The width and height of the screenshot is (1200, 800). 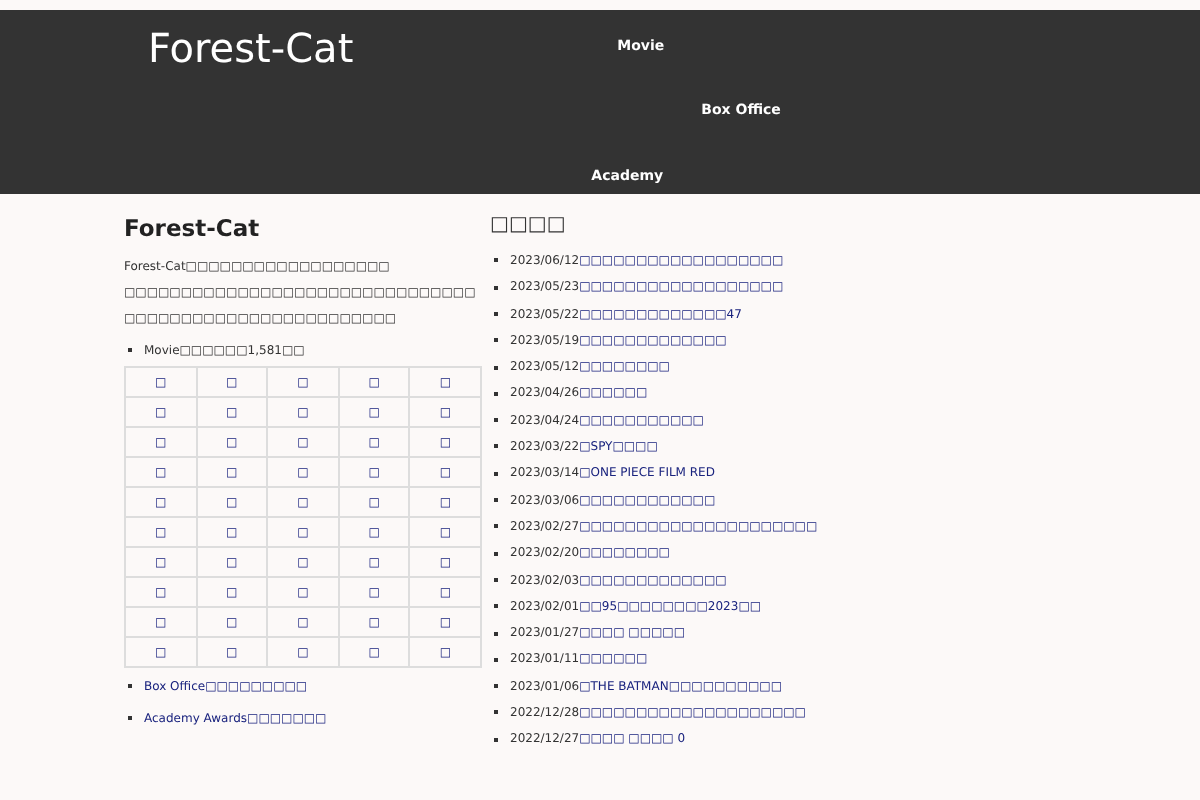 What do you see at coordinates (193, 228) in the screenshot?
I see `page-heading: Forest-Cat` at bounding box center [193, 228].